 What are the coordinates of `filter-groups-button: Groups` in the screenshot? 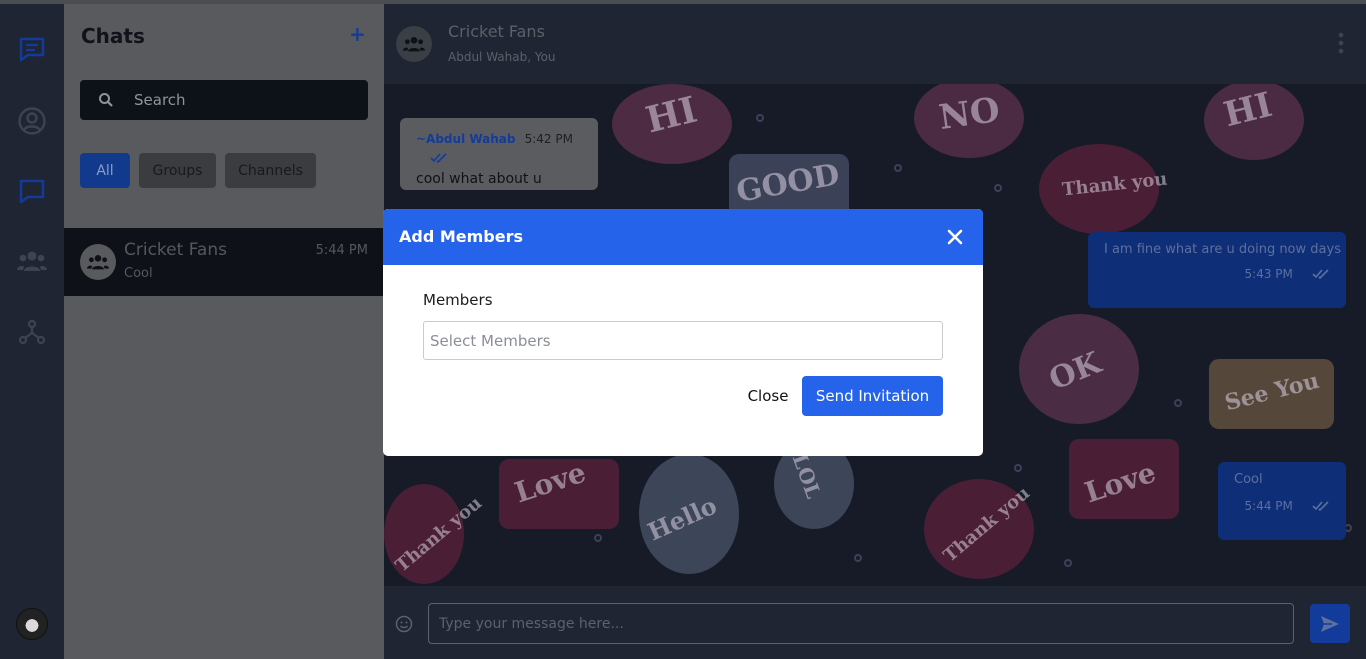 It's located at (177, 170).